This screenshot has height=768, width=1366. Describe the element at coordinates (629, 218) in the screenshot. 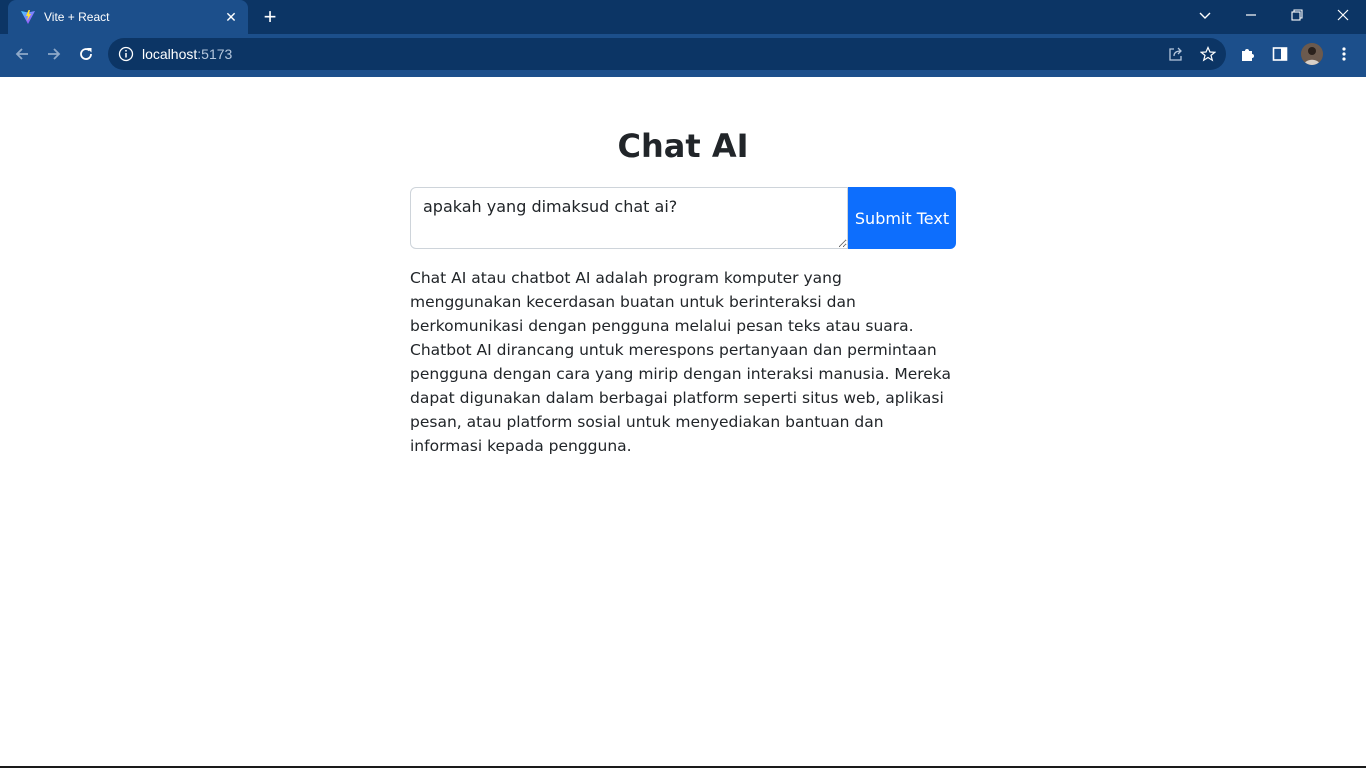

I see `question-input: apakah yang dimaksud chat ai?` at that location.